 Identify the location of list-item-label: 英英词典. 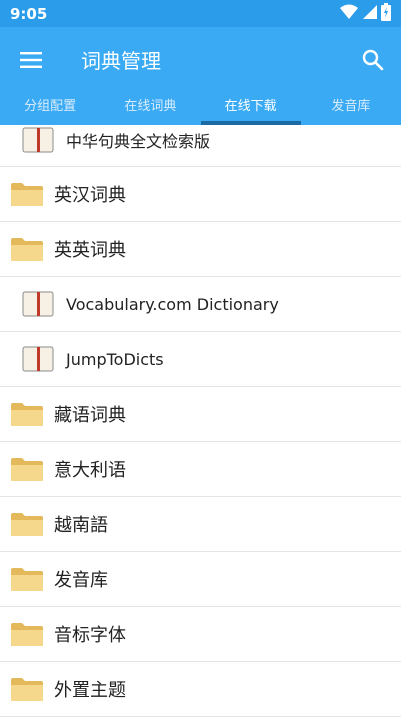
(90, 250).